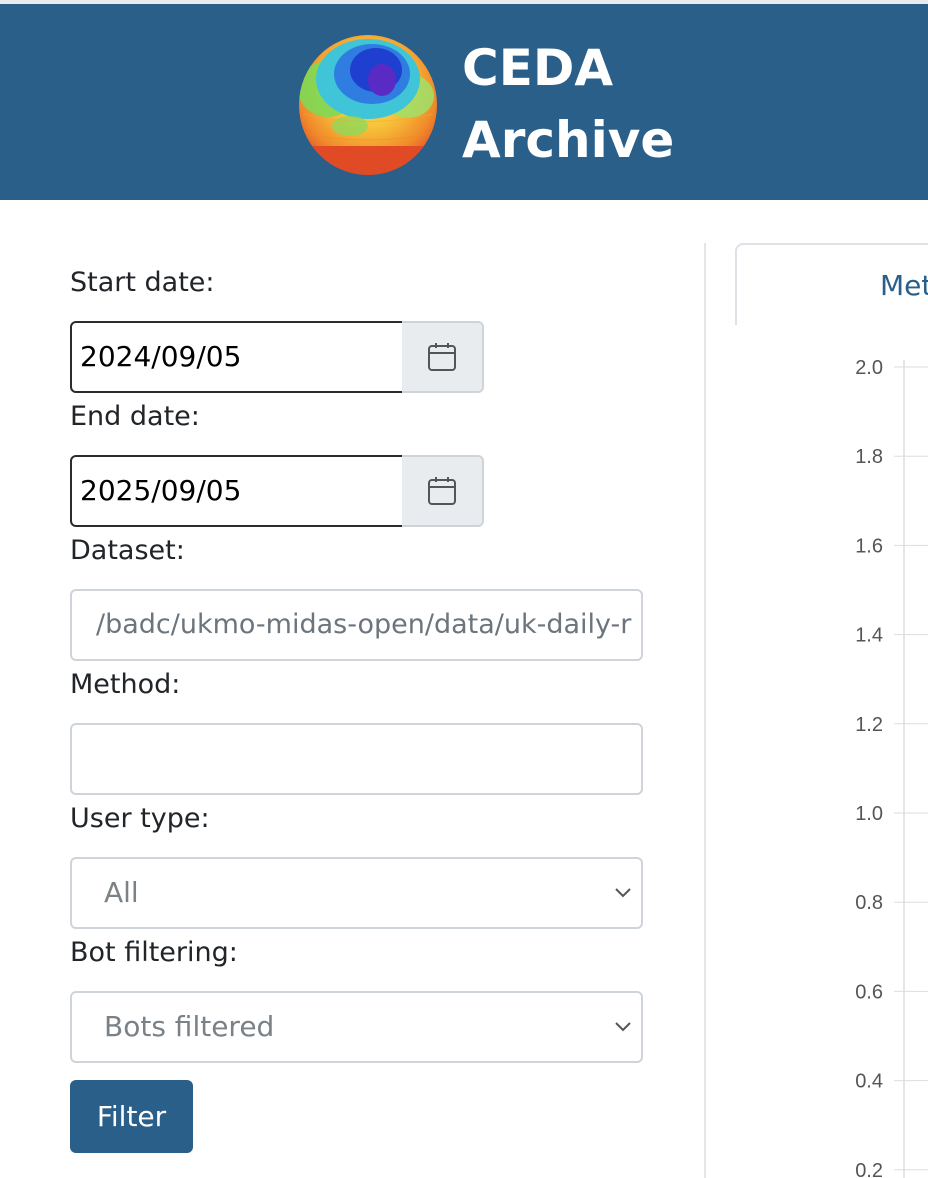 Image resolution: width=928 pixels, height=1178 pixels. What do you see at coordinates (538, 68) in the screenshot?
I see `logo-title-line1: CEDA` at bounding box center [538, 68].